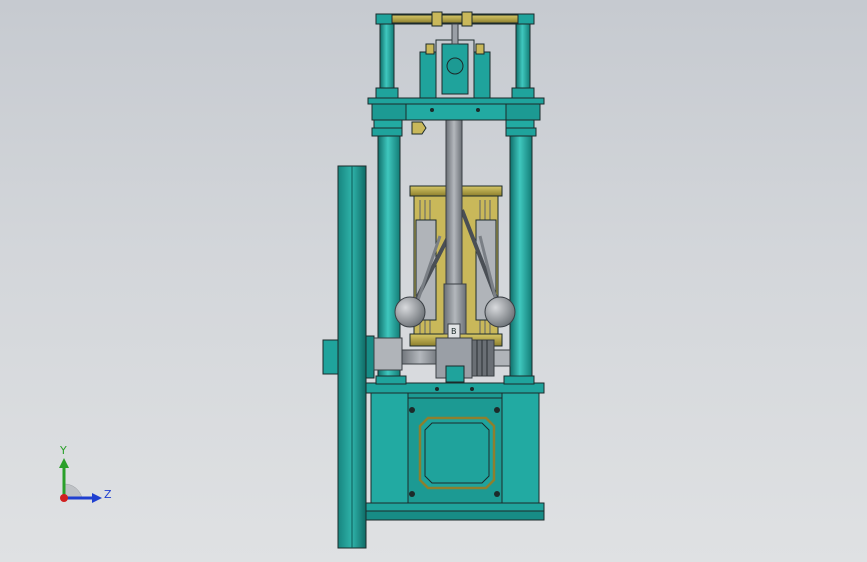  I want to click on flywheel-hub, so click(330, 357).